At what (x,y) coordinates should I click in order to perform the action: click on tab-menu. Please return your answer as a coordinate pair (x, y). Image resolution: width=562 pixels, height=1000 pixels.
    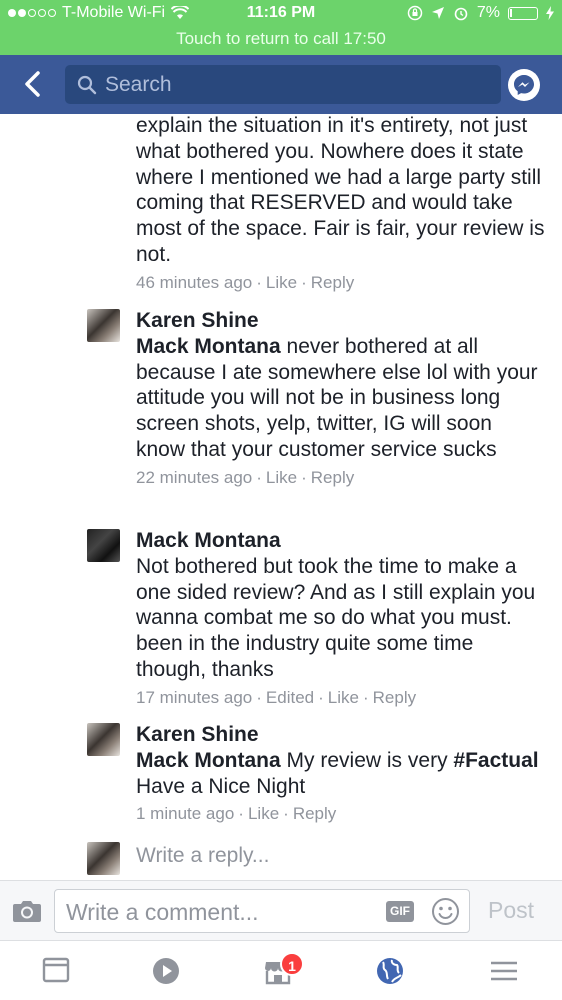
    Looking at the image, I should click on (504, 971).